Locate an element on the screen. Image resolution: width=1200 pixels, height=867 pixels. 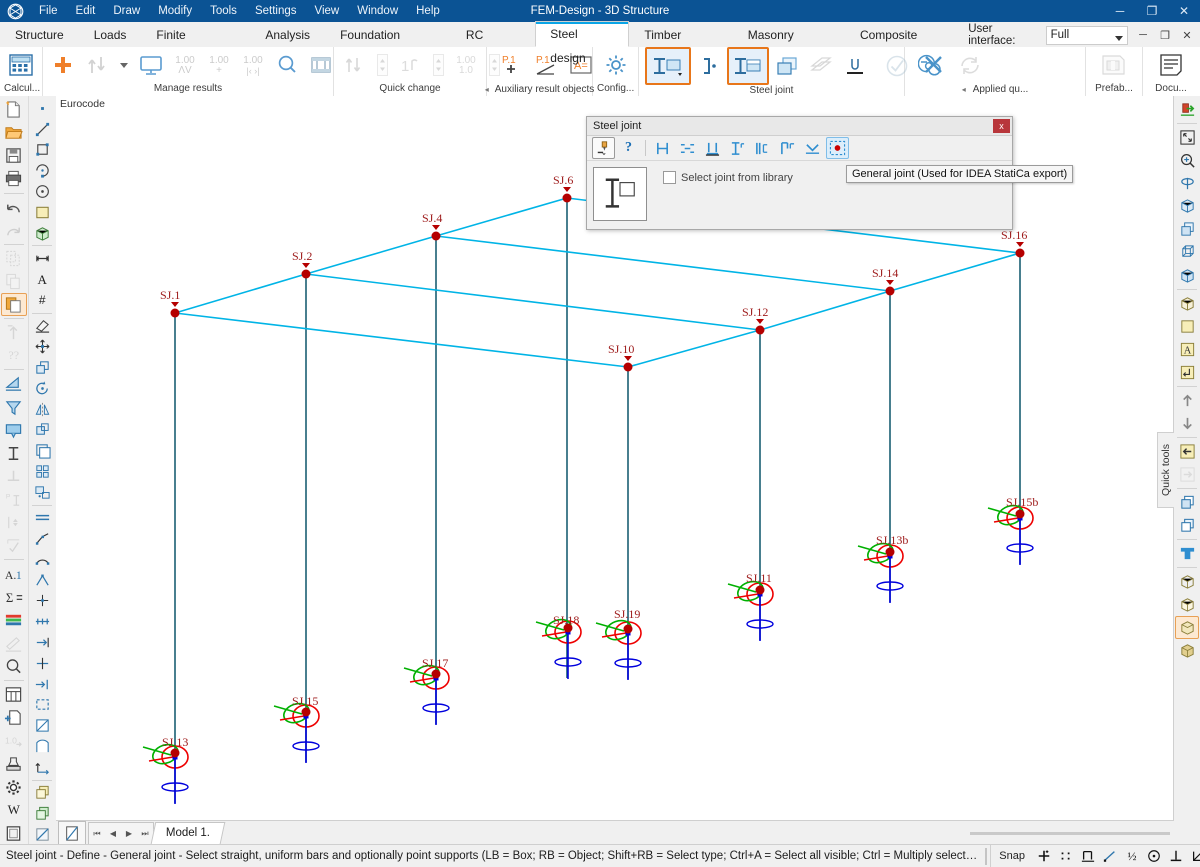
doc-minimize-button: ─ is located at coordinates (1143, 35).